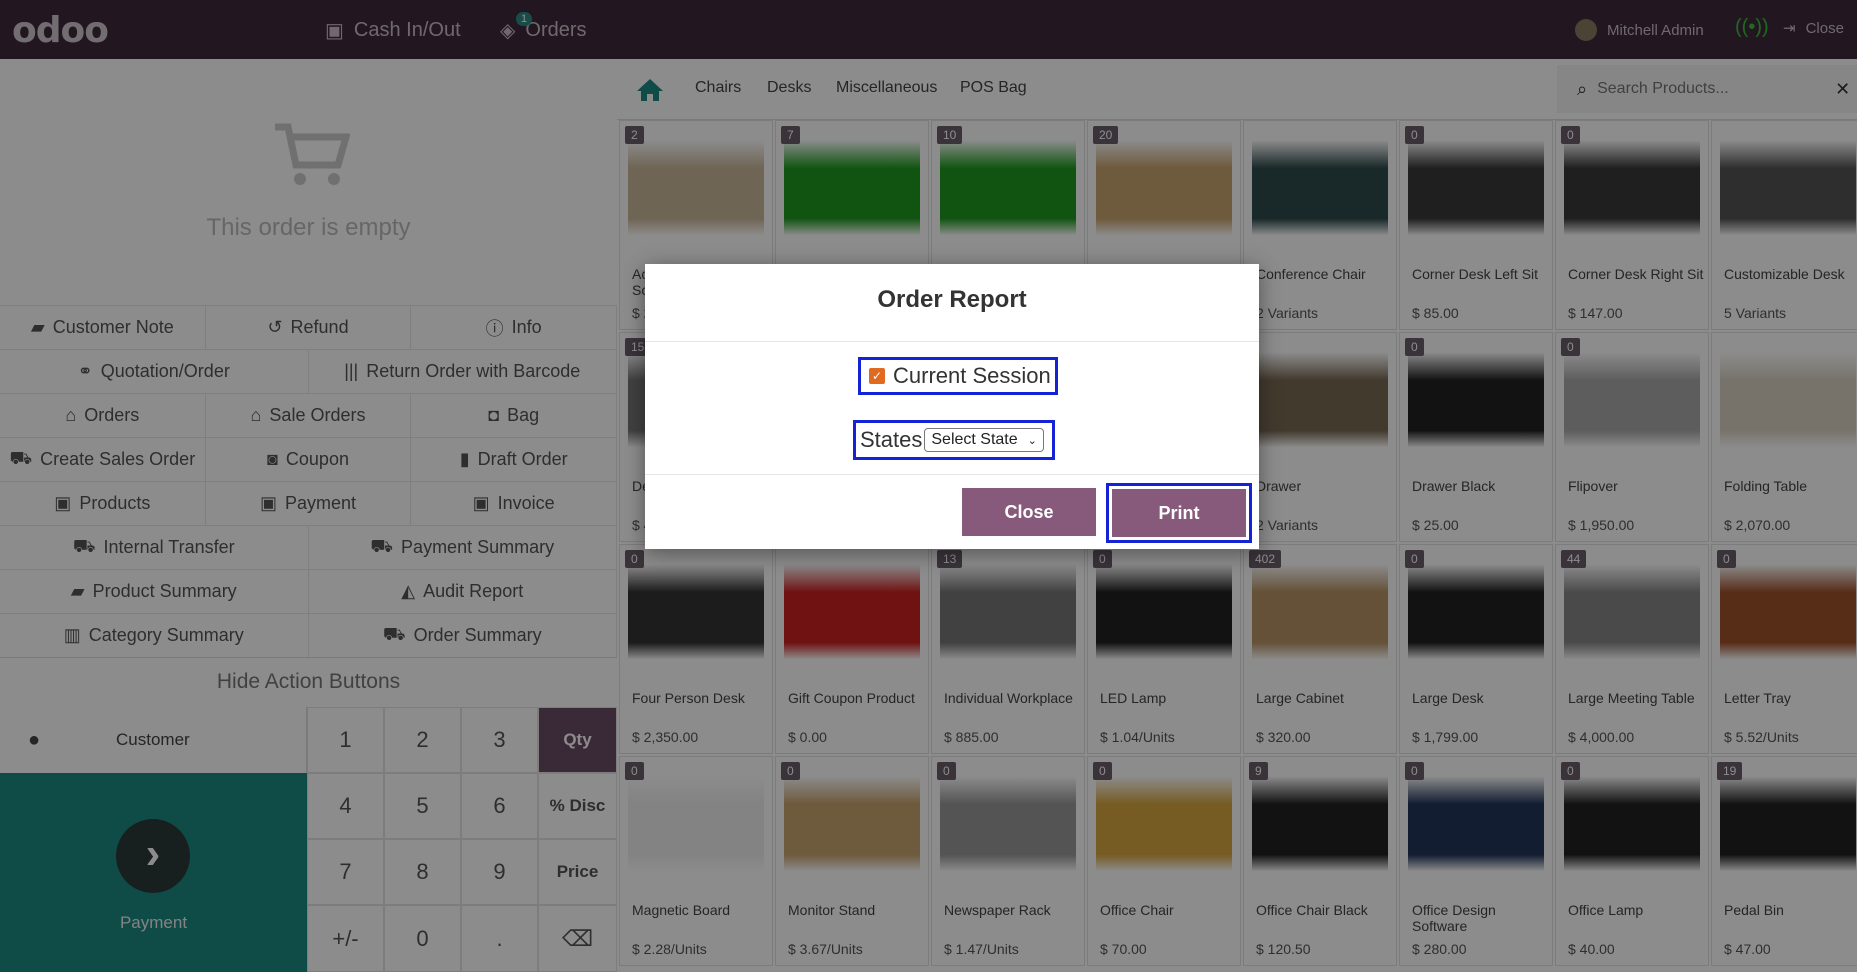 The image size is (1857, 972). I want to click on dialog-title: Order Report, so click(952, 299).